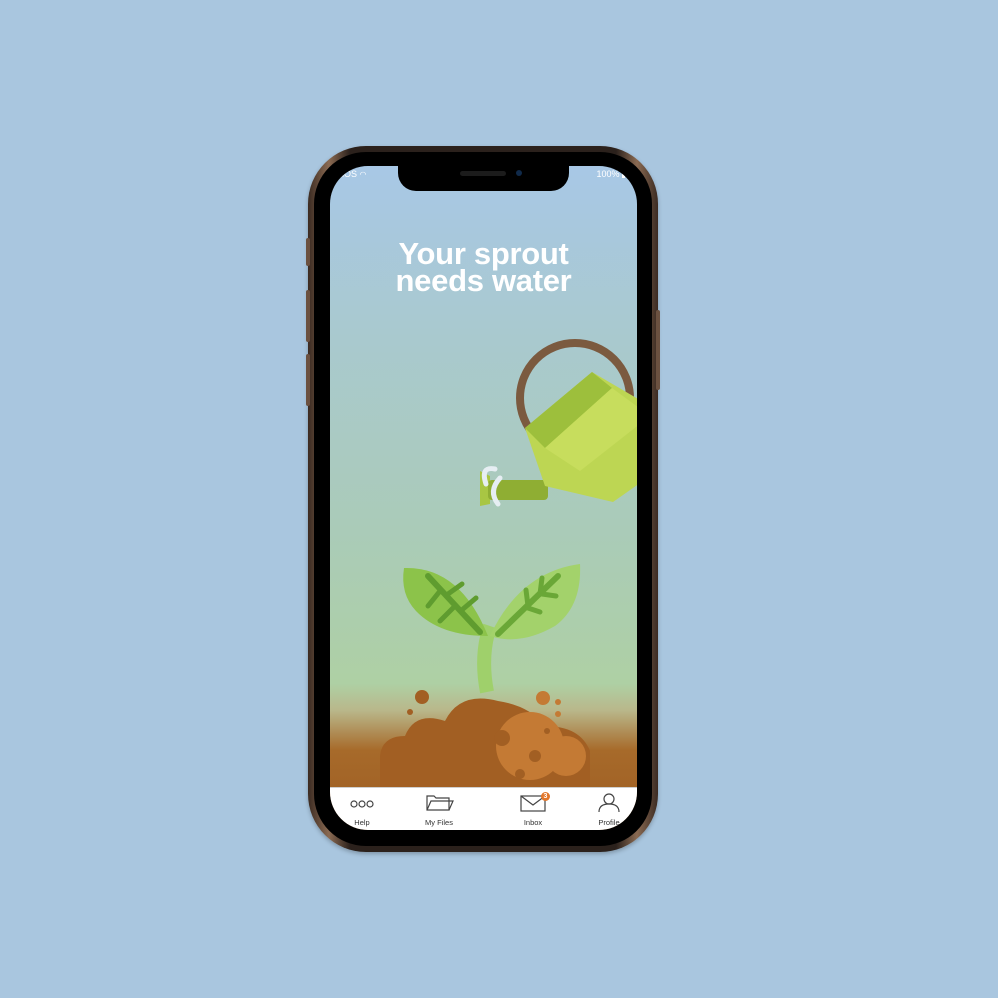  I want to click on tab-help: Help, so click(362, 809).